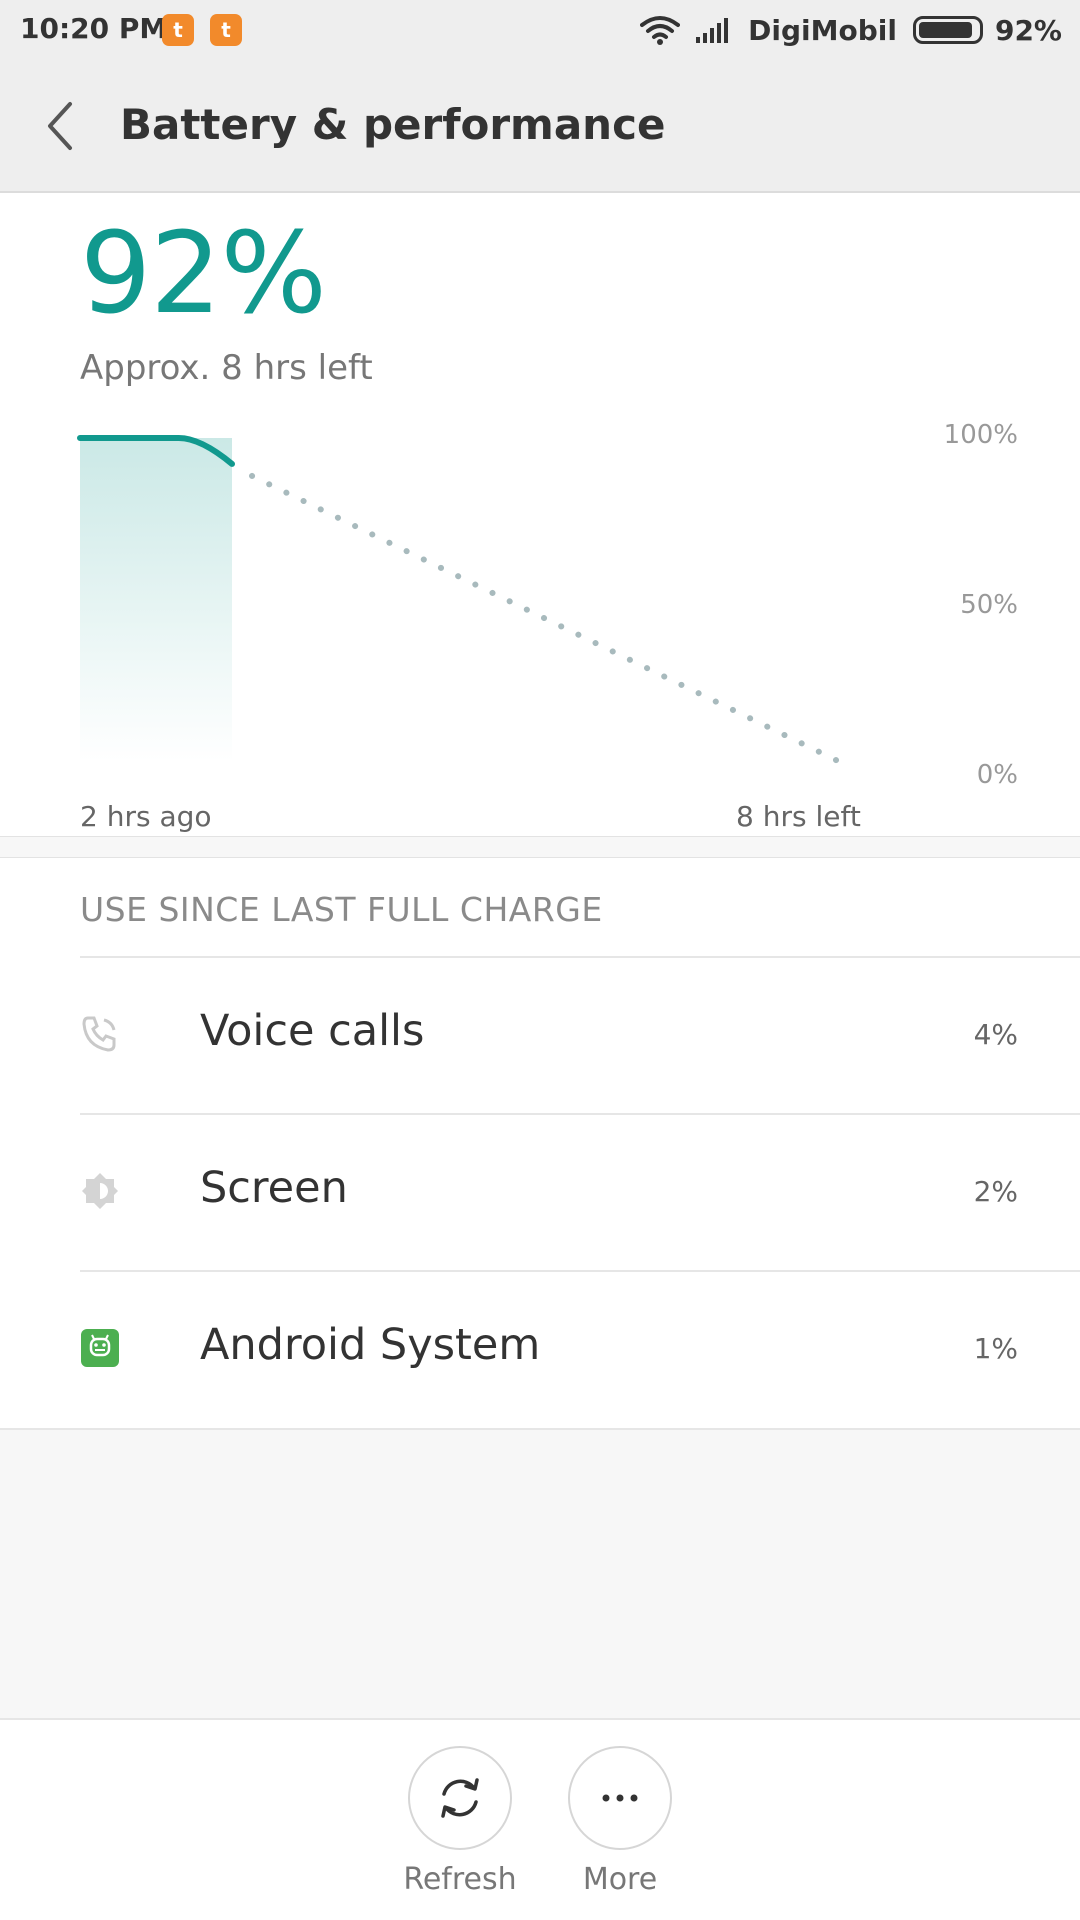 Image resolution: width=1080 pixels, height=1920 pixels. What do you see at coordinates (995, 1034) in the screenshot?
I see `usage-percent: 4%` at bounding box center [995, 1034].